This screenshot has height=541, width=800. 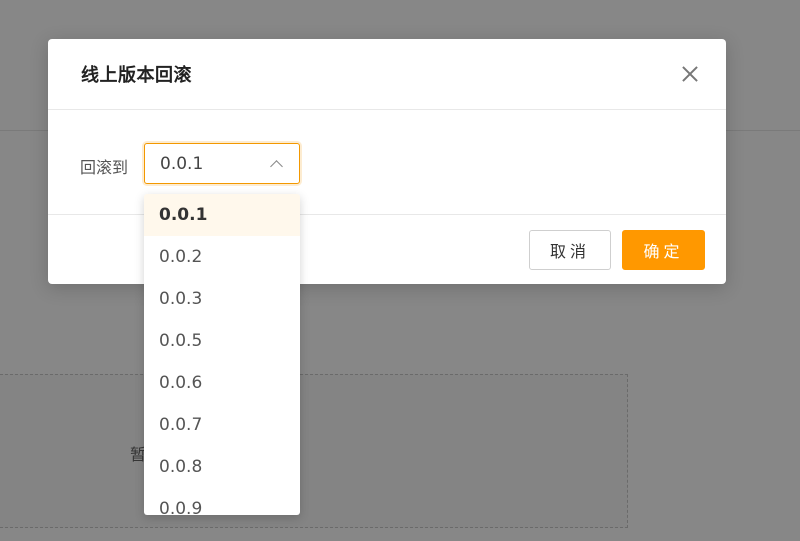 I want to click on version-option: 0.0.6, so click(x=222, y=383).